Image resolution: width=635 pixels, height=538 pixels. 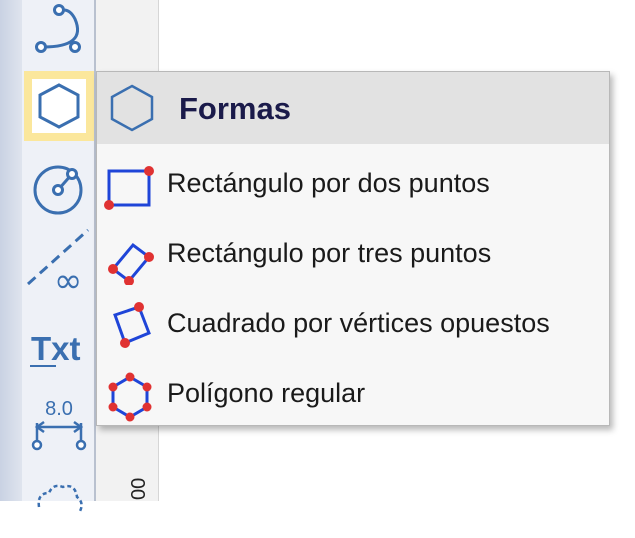 I want to click on infinite-line-icon: ∞, so click(x=58, y=261).